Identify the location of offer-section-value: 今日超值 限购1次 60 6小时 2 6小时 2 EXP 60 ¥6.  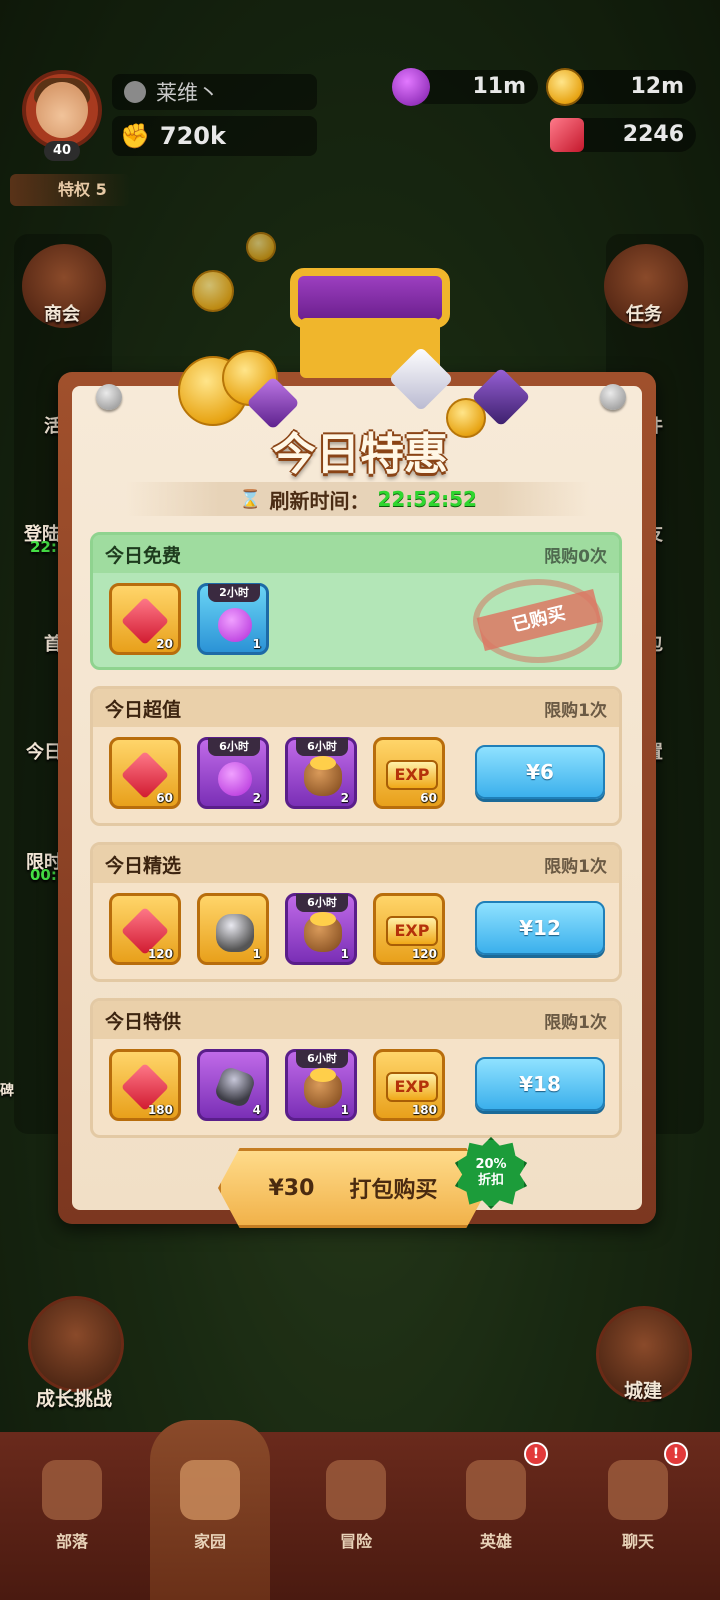
(356, 756).